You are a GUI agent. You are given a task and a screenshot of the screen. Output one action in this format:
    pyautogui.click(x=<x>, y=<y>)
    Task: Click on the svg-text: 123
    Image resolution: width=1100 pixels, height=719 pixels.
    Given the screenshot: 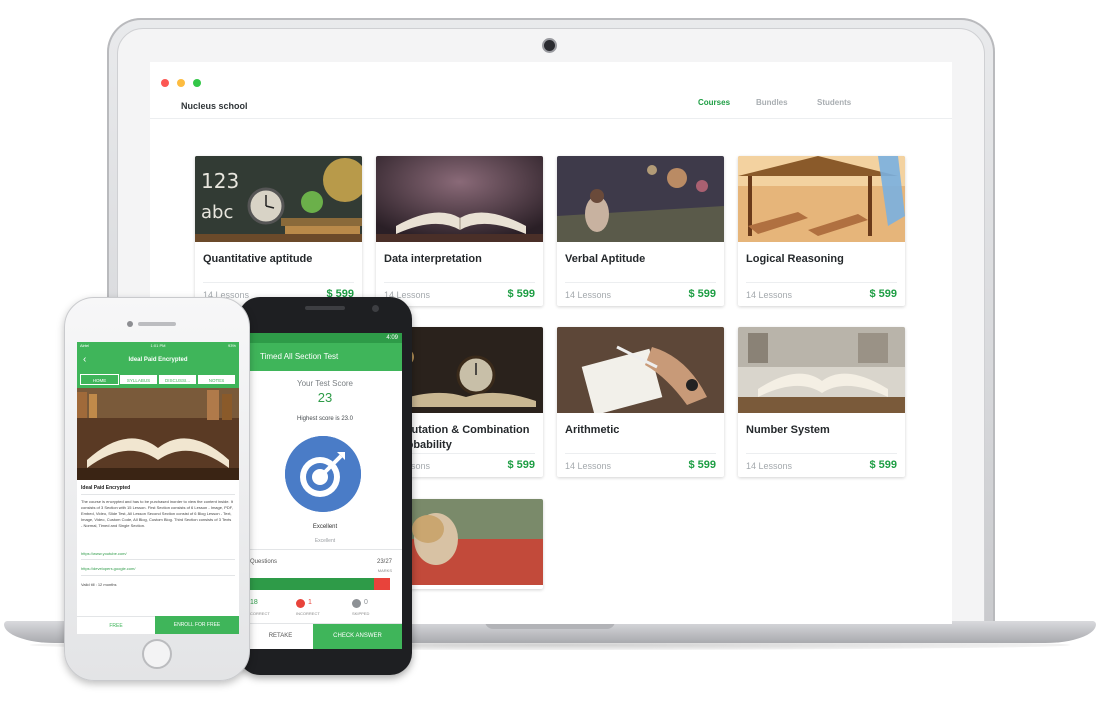 What is the action you would take?
    pyautogui.click(x=220, y=181)
    